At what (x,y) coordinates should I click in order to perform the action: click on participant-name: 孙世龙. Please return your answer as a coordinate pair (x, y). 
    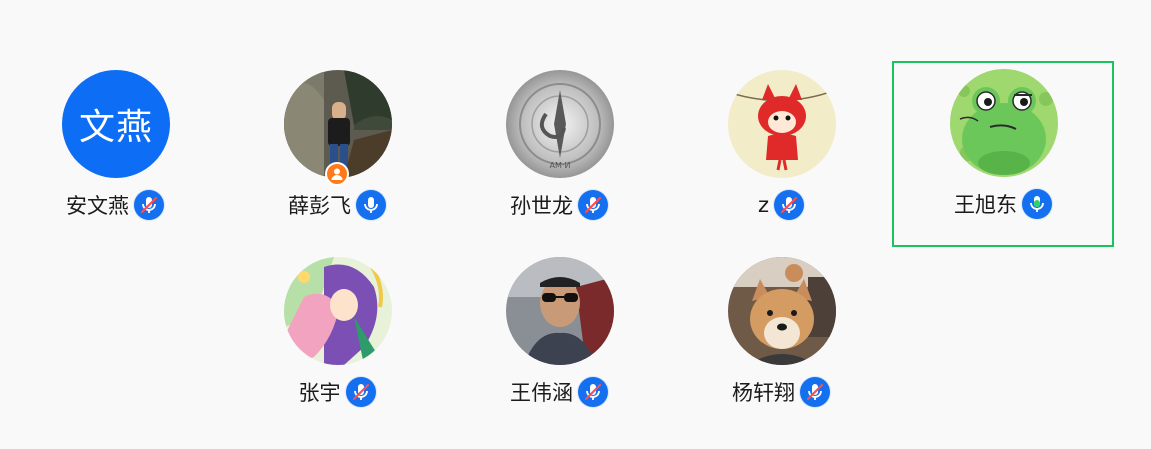
    Looking at the image, I should click on (541, 206).